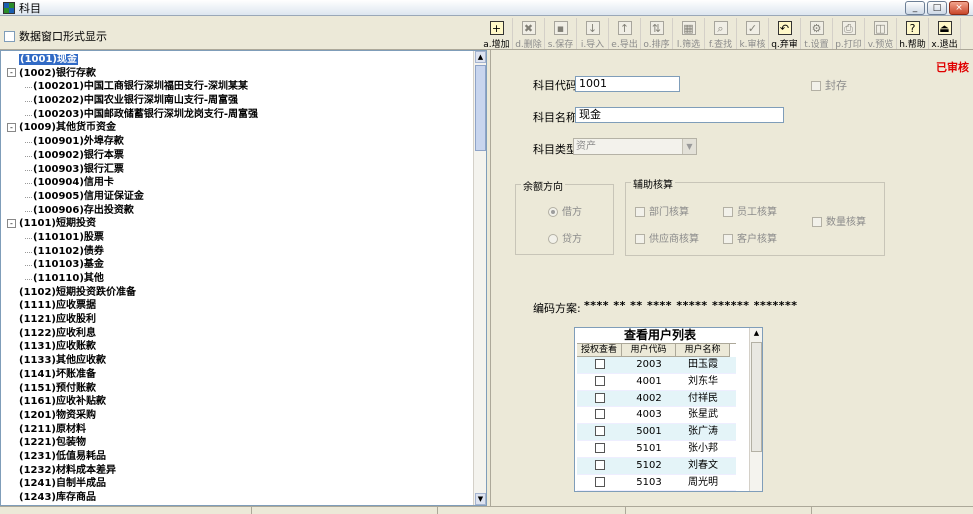  I want to click on filter-button: ▦ l.筛选, so click(689, 34).